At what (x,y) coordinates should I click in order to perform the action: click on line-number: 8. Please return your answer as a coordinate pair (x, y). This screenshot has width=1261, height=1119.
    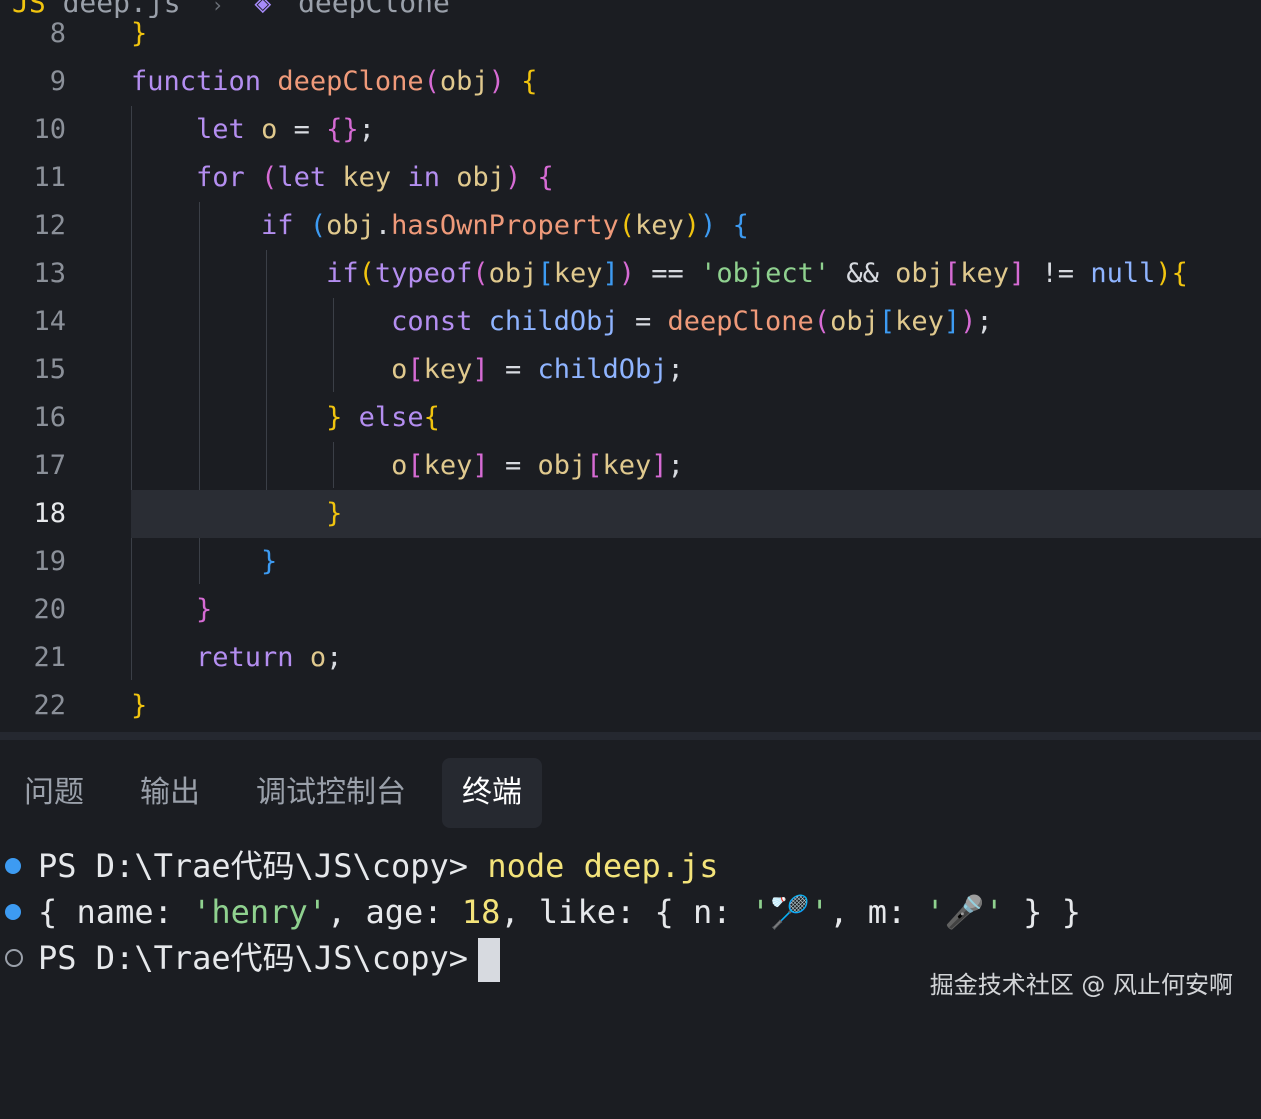
    Looking at the image, I should click on (57, 33).